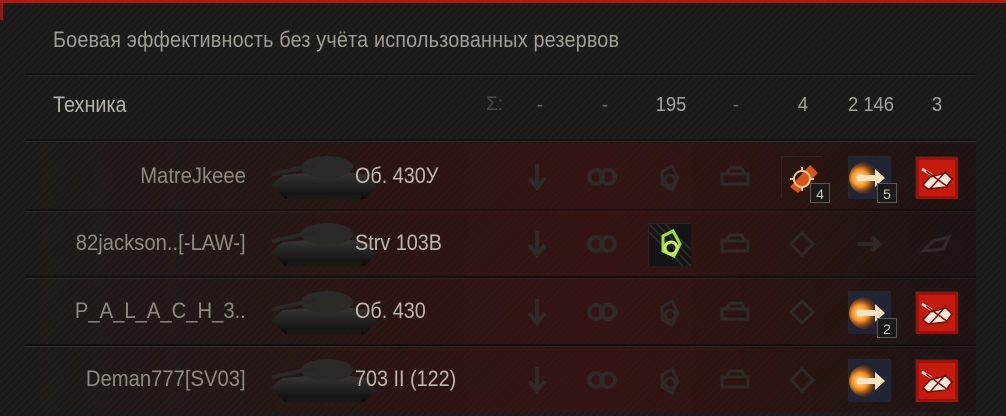  Describe the element at coordinates (398, 242) in the screenshot. I see `tank-name: Strv 103B` at that location.